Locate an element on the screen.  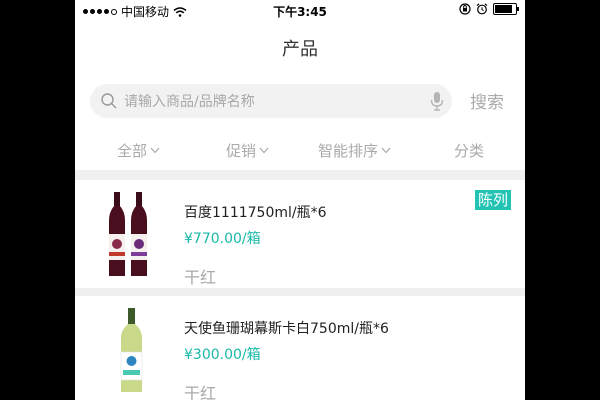
page-title: 产品 is located at coordinates (300, 49).